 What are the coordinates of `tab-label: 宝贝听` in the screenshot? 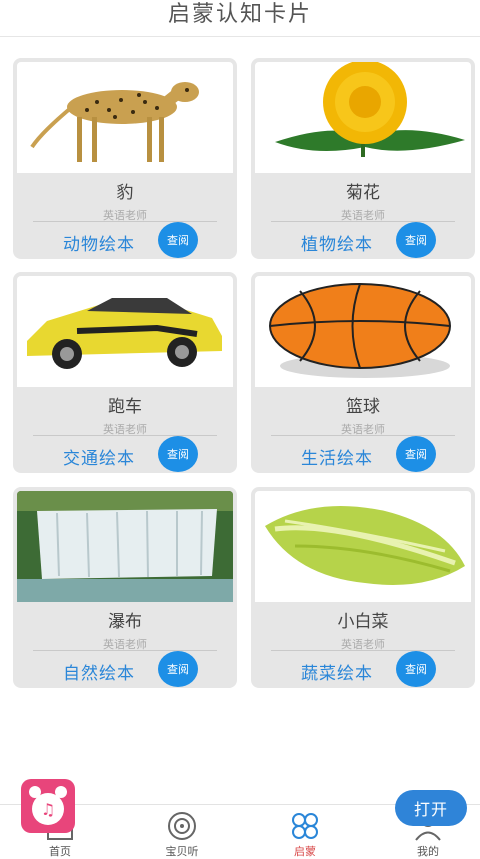 It's located at (182, 851).